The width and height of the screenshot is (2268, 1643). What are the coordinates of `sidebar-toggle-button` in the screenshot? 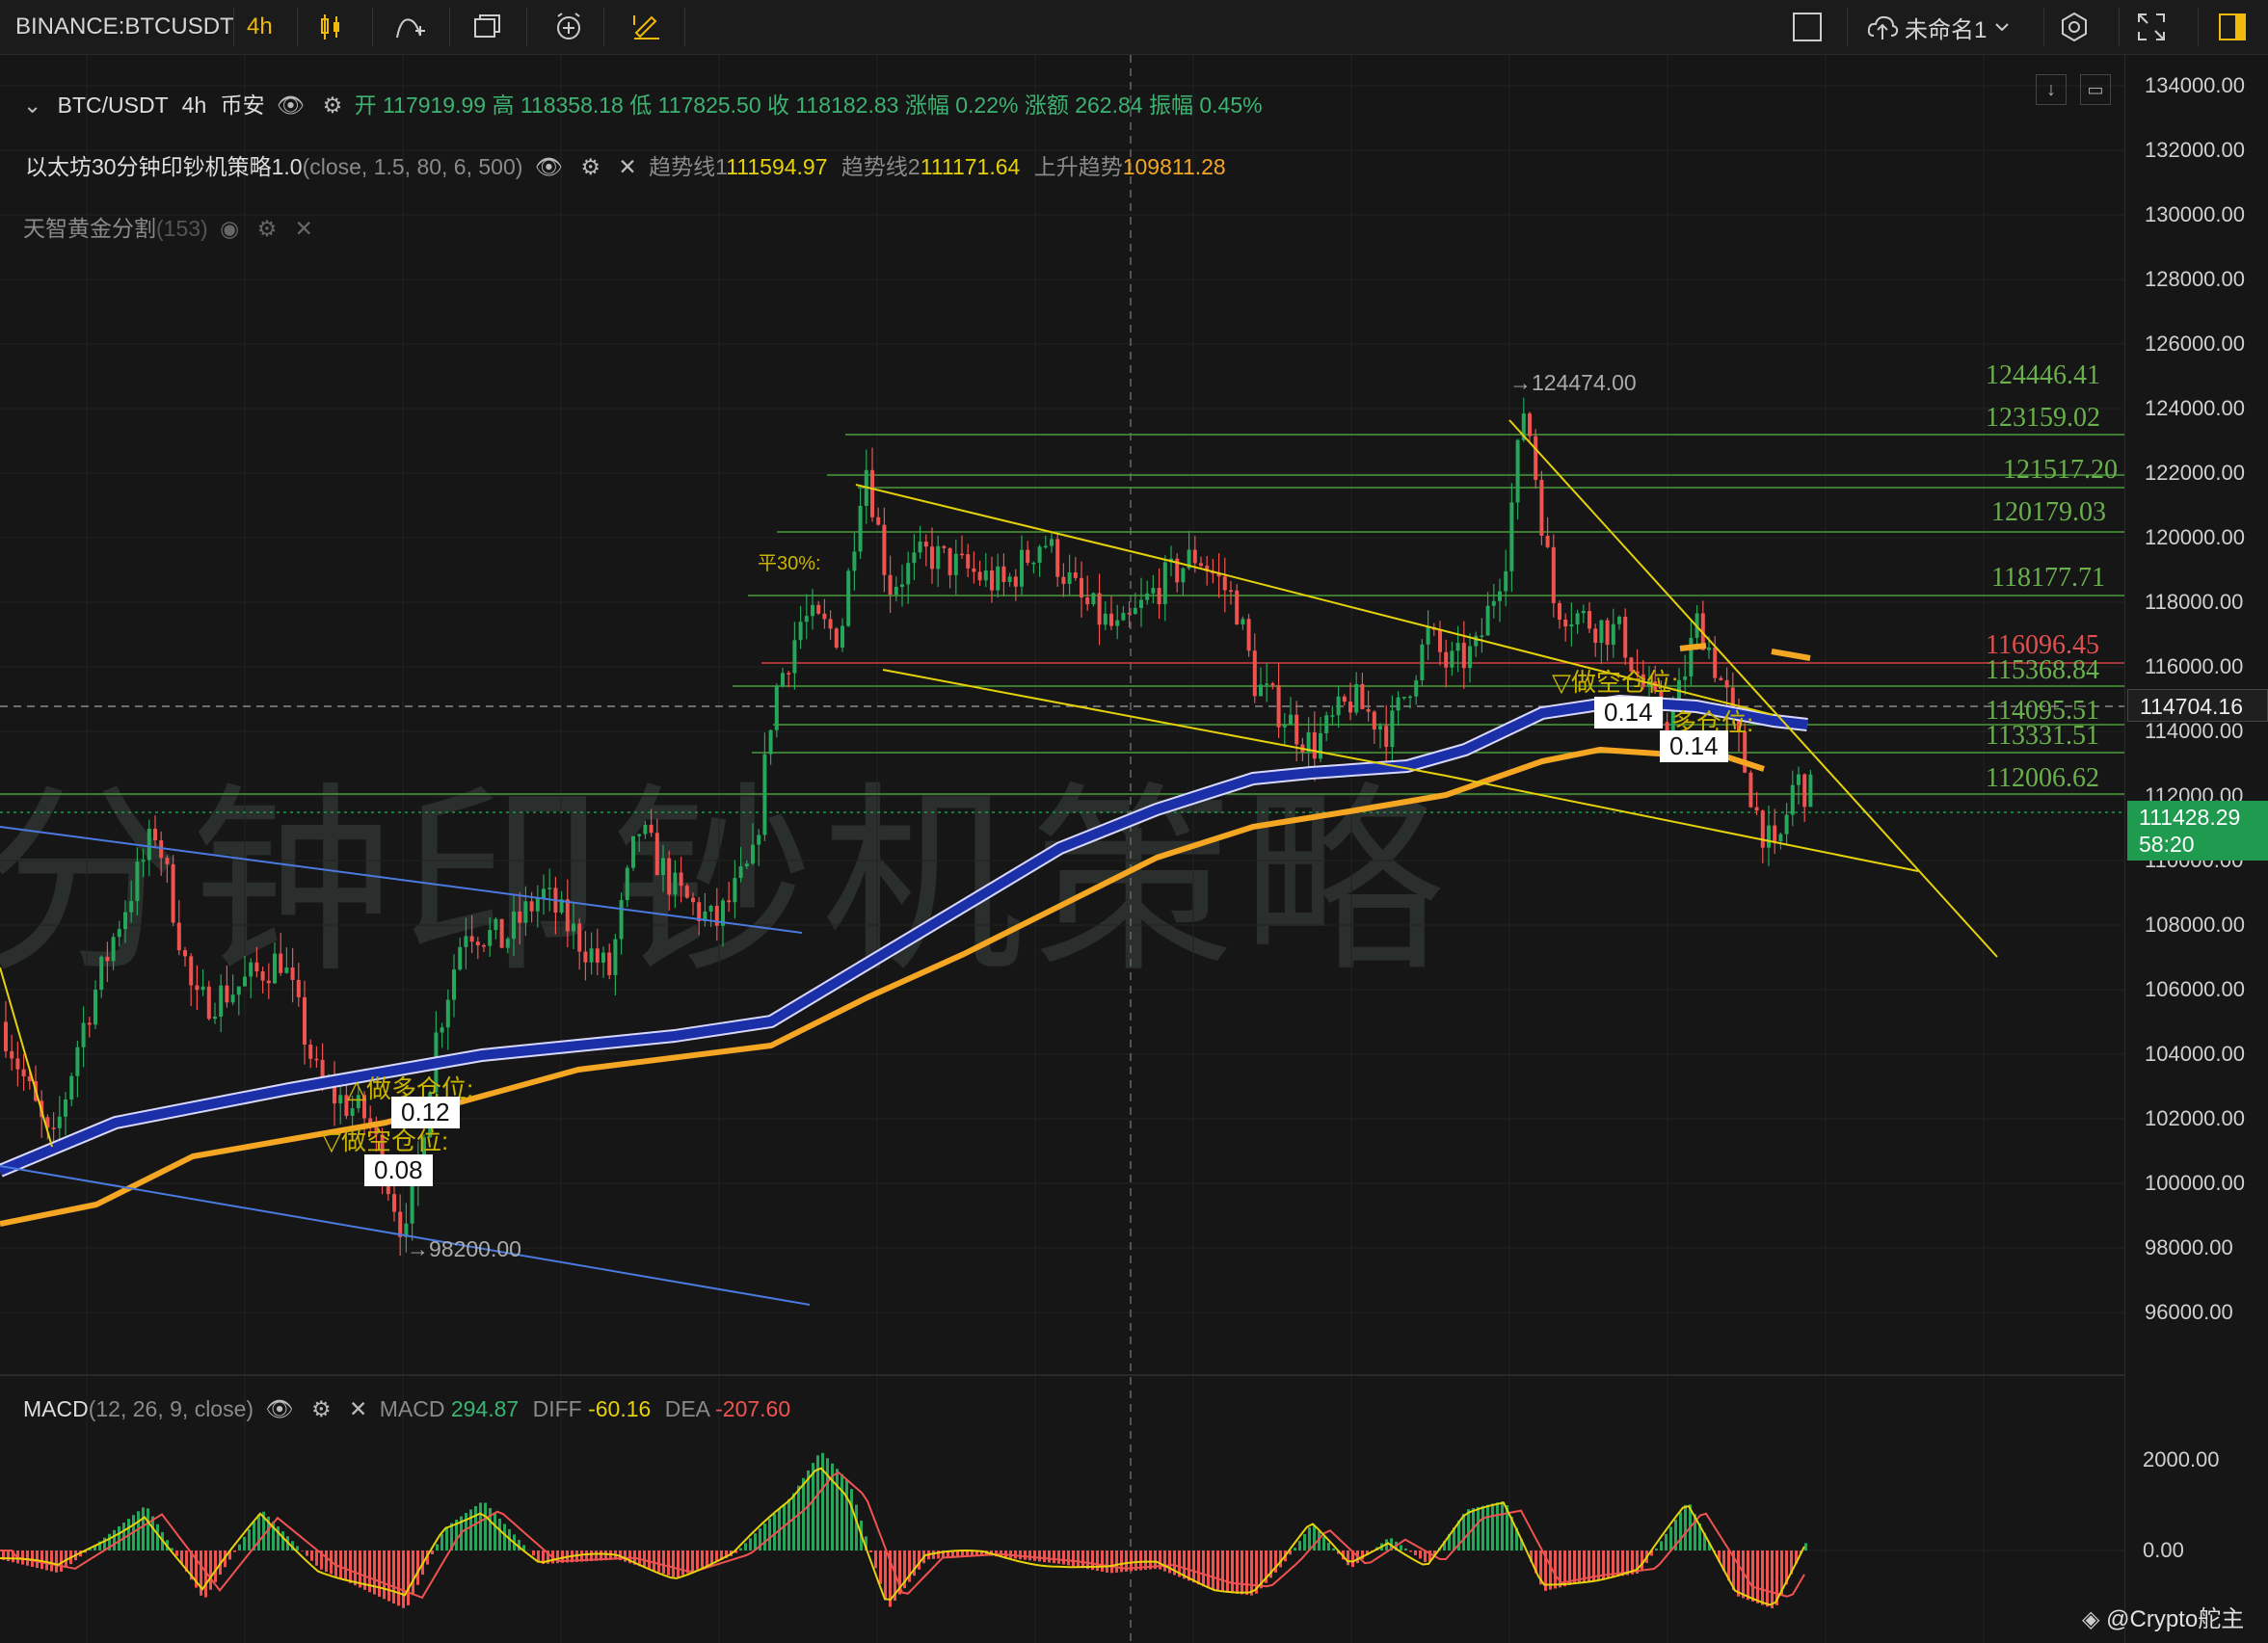 It's located at (2232, 27).